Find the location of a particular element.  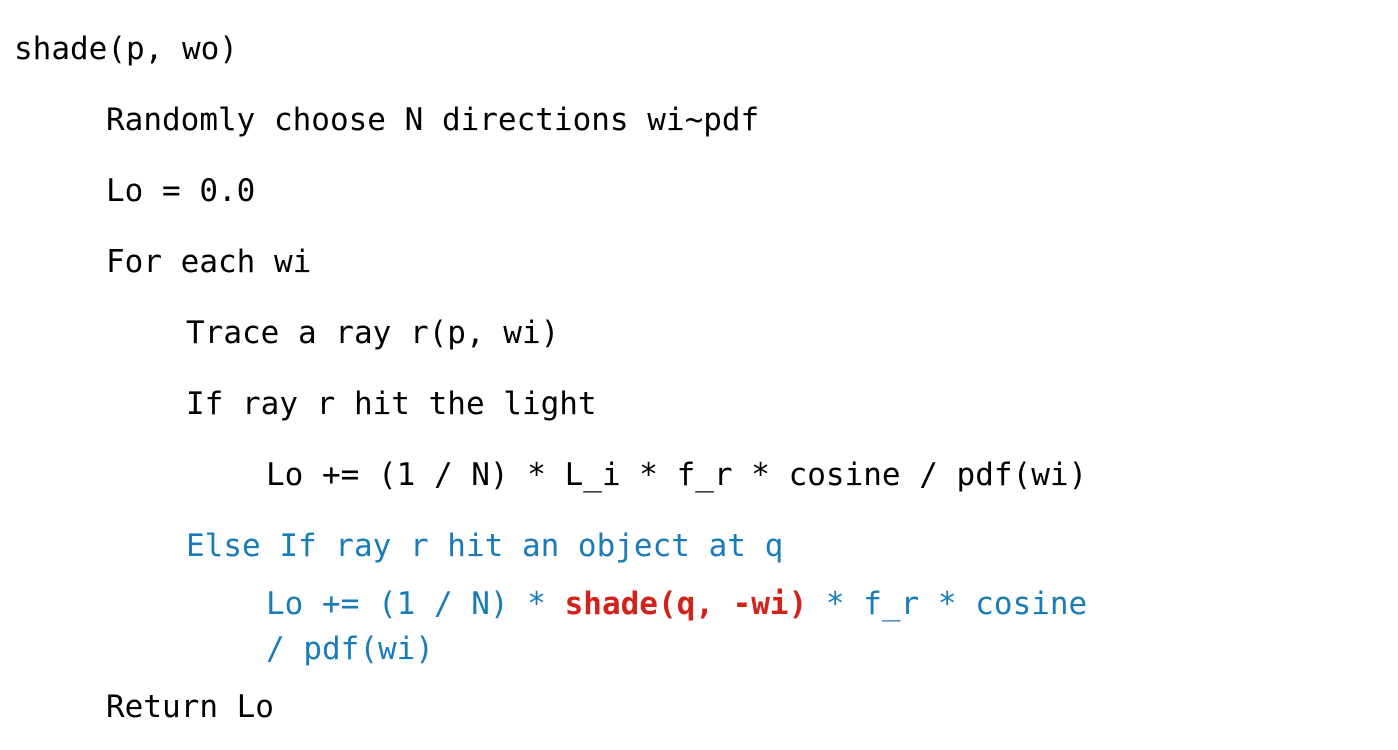

code-line-for-each-wi: For each wi is located at coordinates (209, 262).